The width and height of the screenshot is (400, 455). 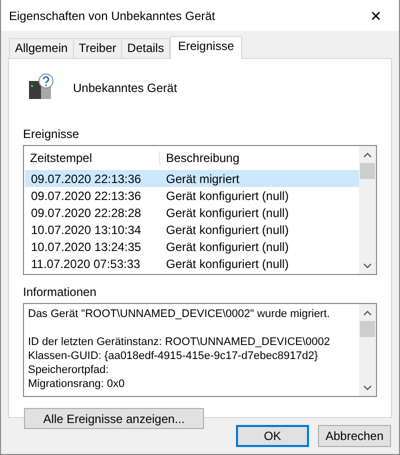 What do you see at coordinates (354, 436) in the screenshot?
I see `dialog-button: Abbrechen` at bounding box center [354, 436].